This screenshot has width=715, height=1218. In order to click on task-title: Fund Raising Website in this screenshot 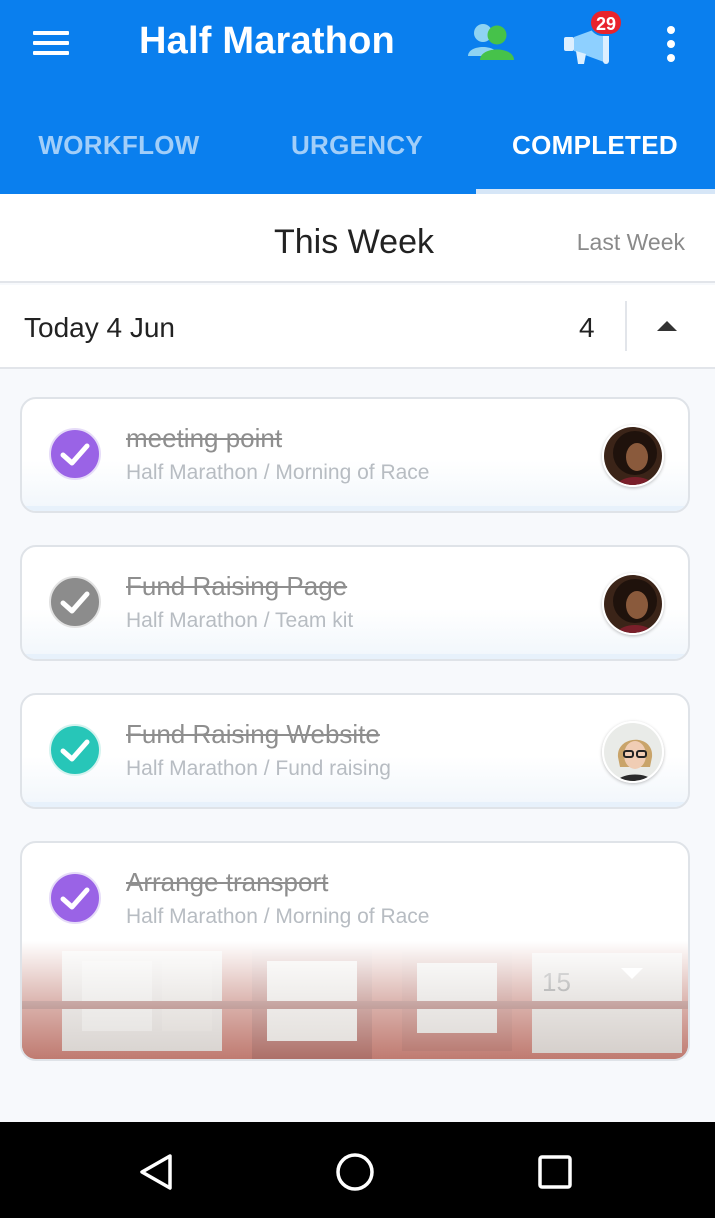, I will do `click(253, 734)`.